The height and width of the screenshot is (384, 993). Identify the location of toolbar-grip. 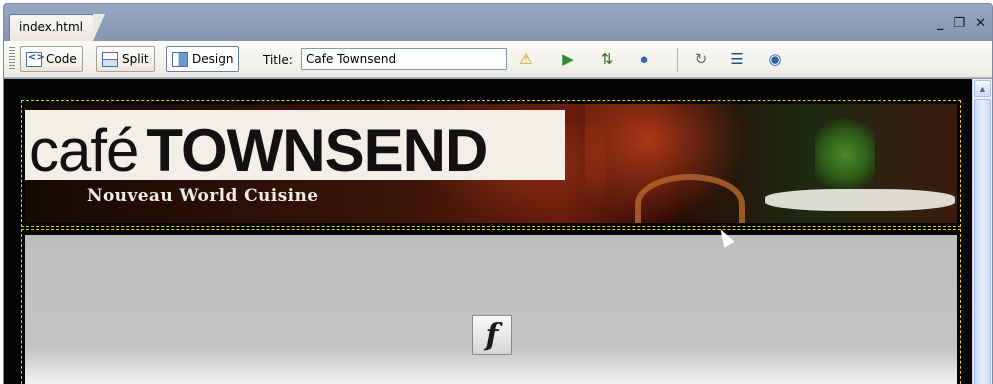
(12, 59).